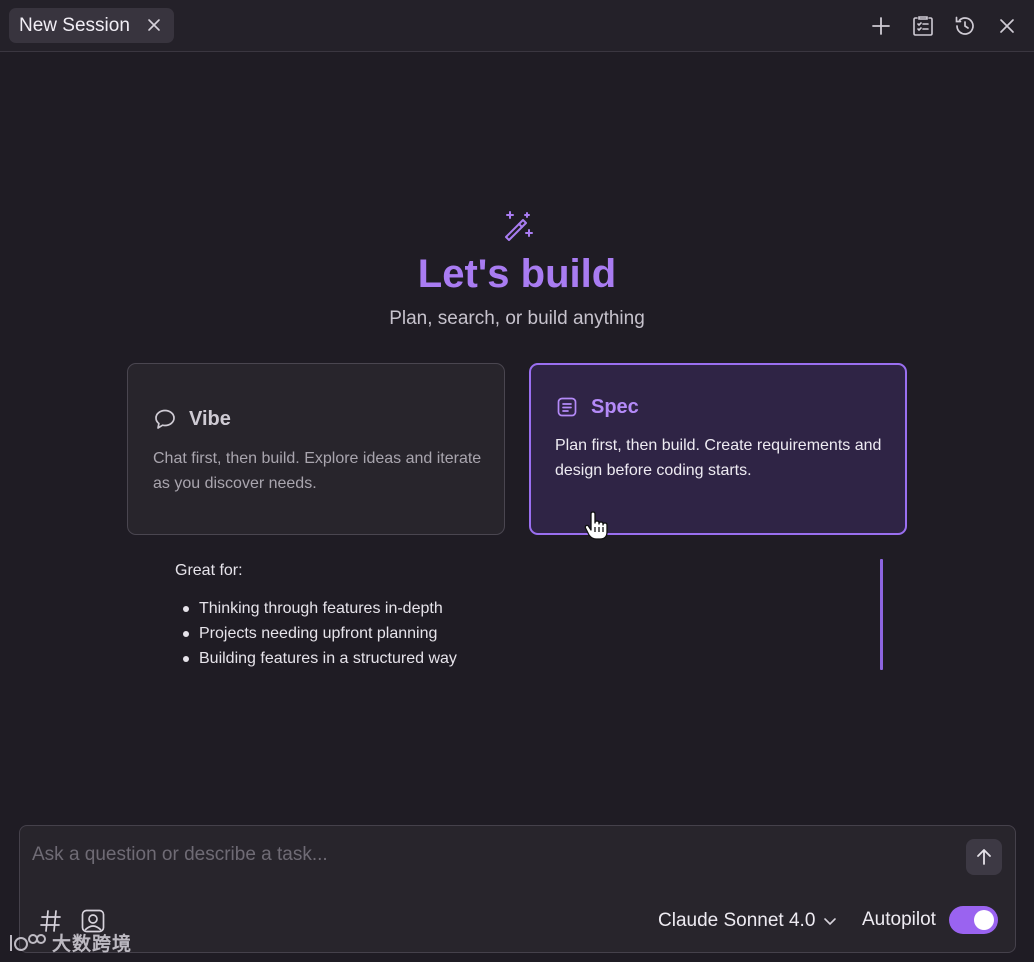 This screenshot has height=962, width=1034. I want to click on watermark: 大数跨境, so click(70, 942).